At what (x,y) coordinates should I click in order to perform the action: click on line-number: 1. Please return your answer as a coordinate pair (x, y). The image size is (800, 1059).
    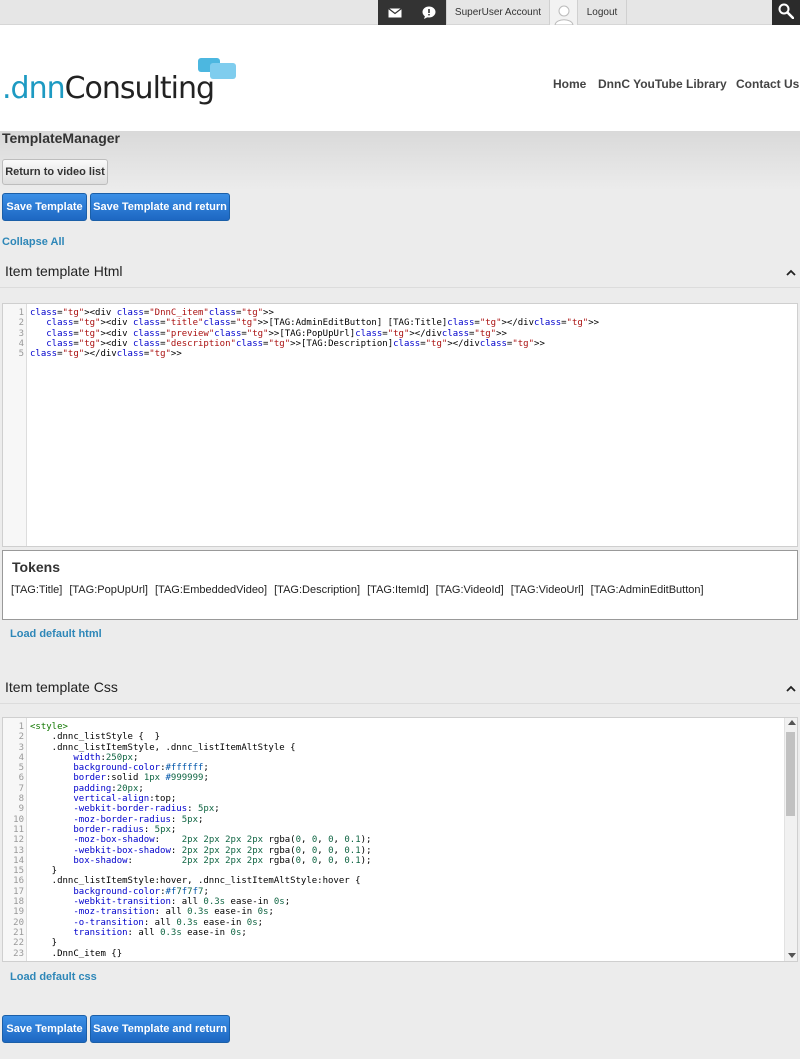
    Looking at the image, I should click on (21, 727).